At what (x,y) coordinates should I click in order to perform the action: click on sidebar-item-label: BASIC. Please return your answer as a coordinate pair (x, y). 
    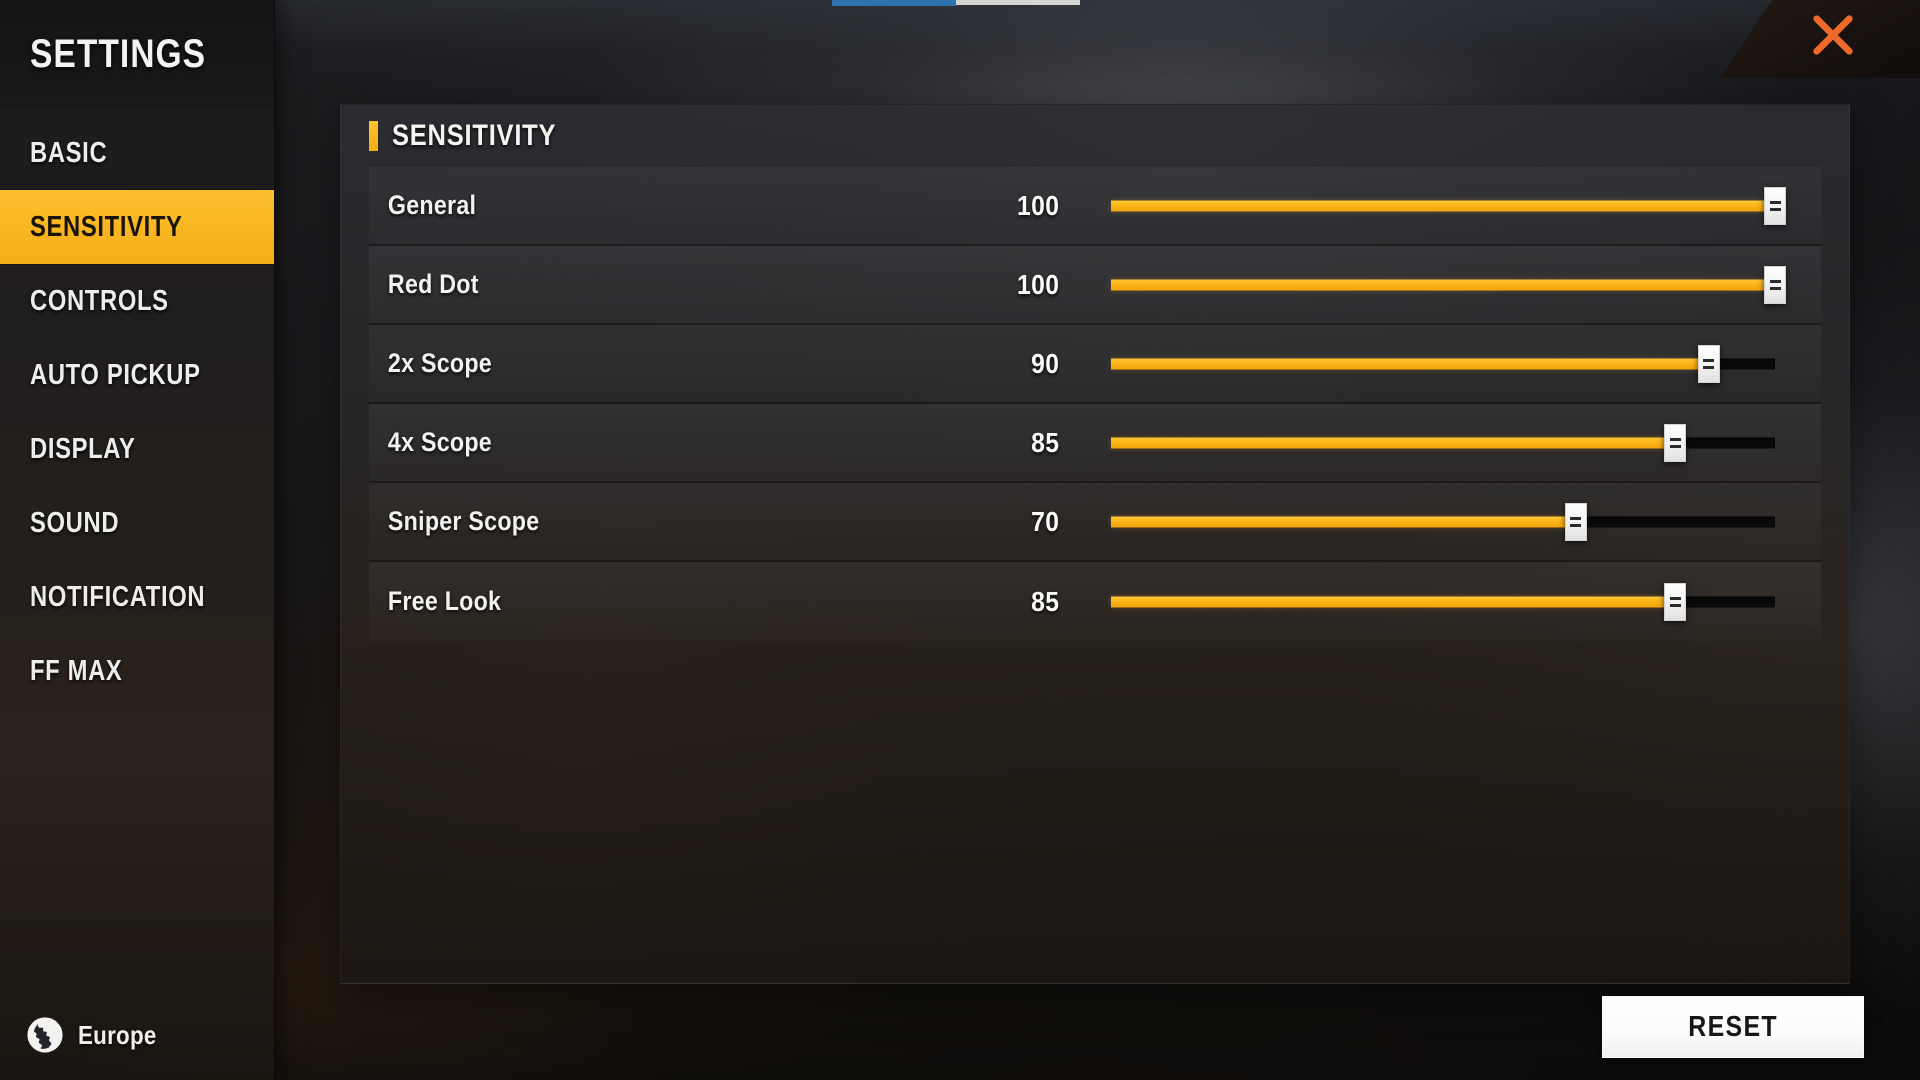
    Looking at the image, I should click on (69, 152).